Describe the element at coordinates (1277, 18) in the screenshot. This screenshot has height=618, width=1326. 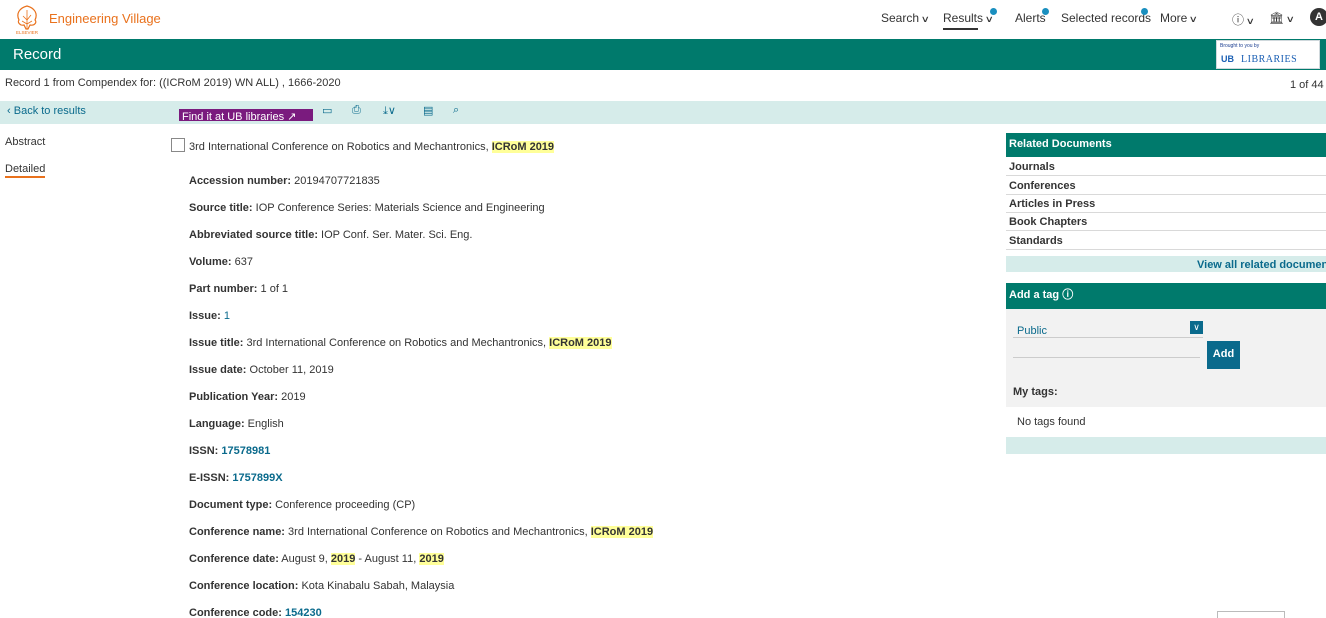
I see `institution-icon: 🏛` at that location.